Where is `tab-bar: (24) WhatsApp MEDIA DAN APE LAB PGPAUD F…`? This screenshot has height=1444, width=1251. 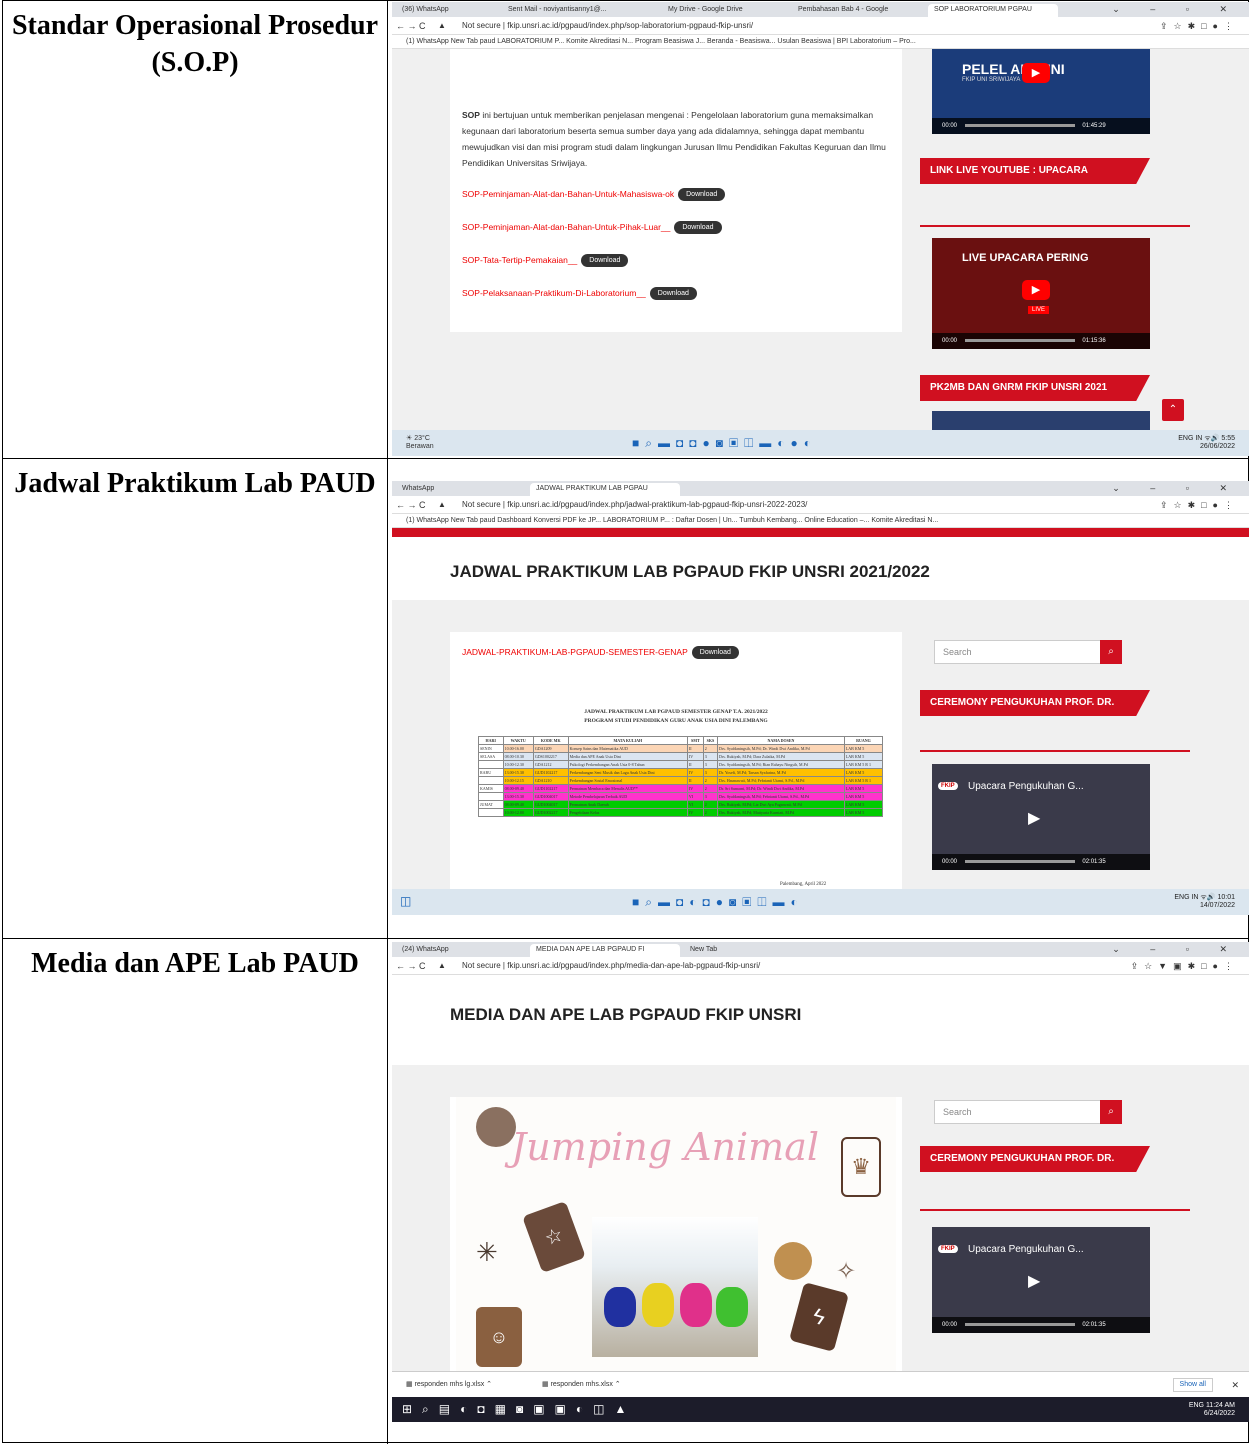
tab-bar: (24) WhatsApp MEDIA DAN APE LAB PGPAUD F… is located at coordinates (820, 949).